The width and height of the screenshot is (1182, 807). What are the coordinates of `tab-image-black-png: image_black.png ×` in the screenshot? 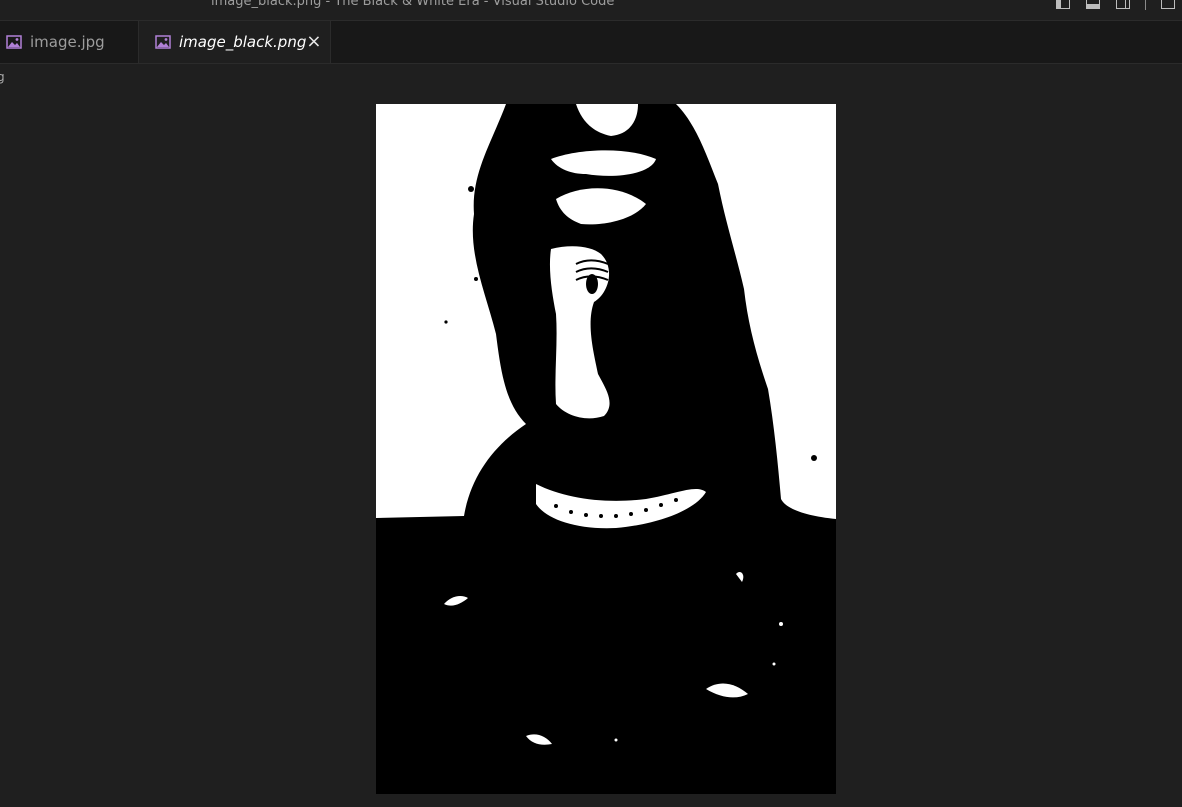 It's located at (235, 42).